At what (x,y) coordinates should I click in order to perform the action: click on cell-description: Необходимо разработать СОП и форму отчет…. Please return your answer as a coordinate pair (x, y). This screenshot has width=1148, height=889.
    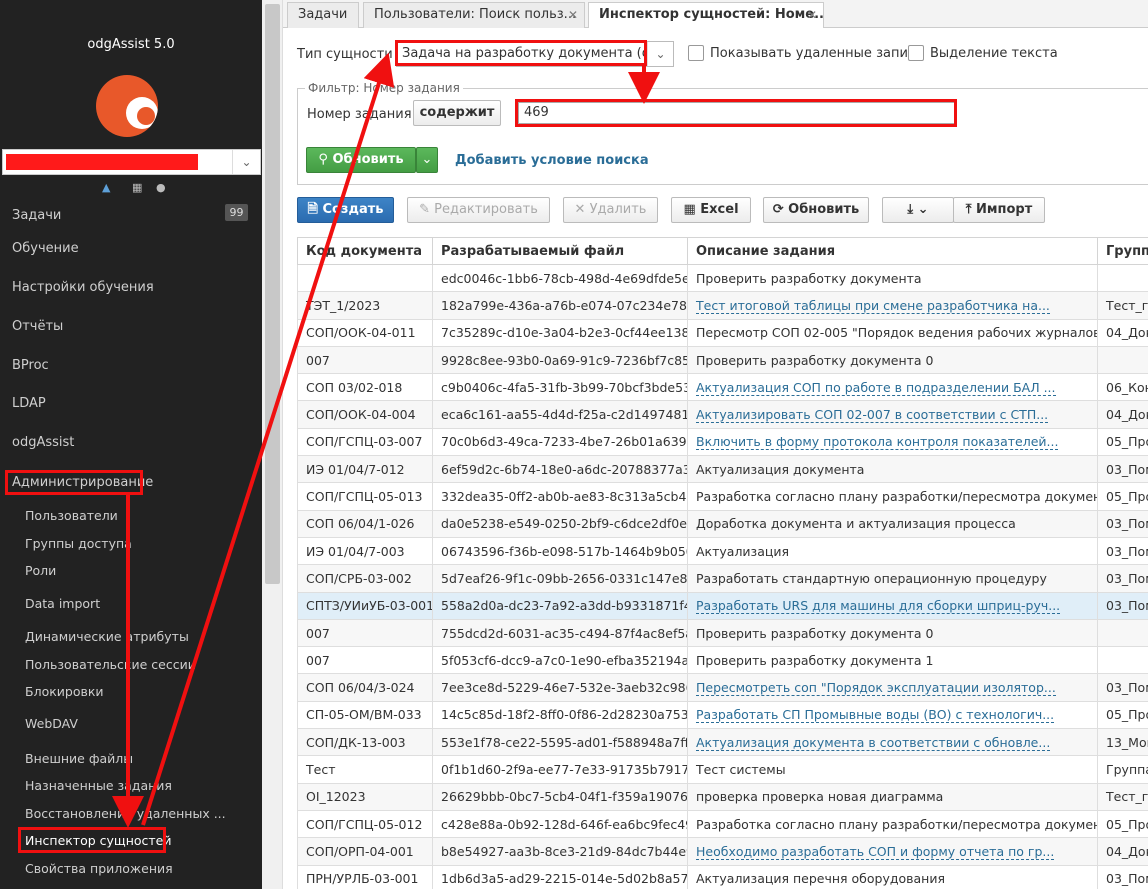
    Looking at the image, I should click on (892, 851).